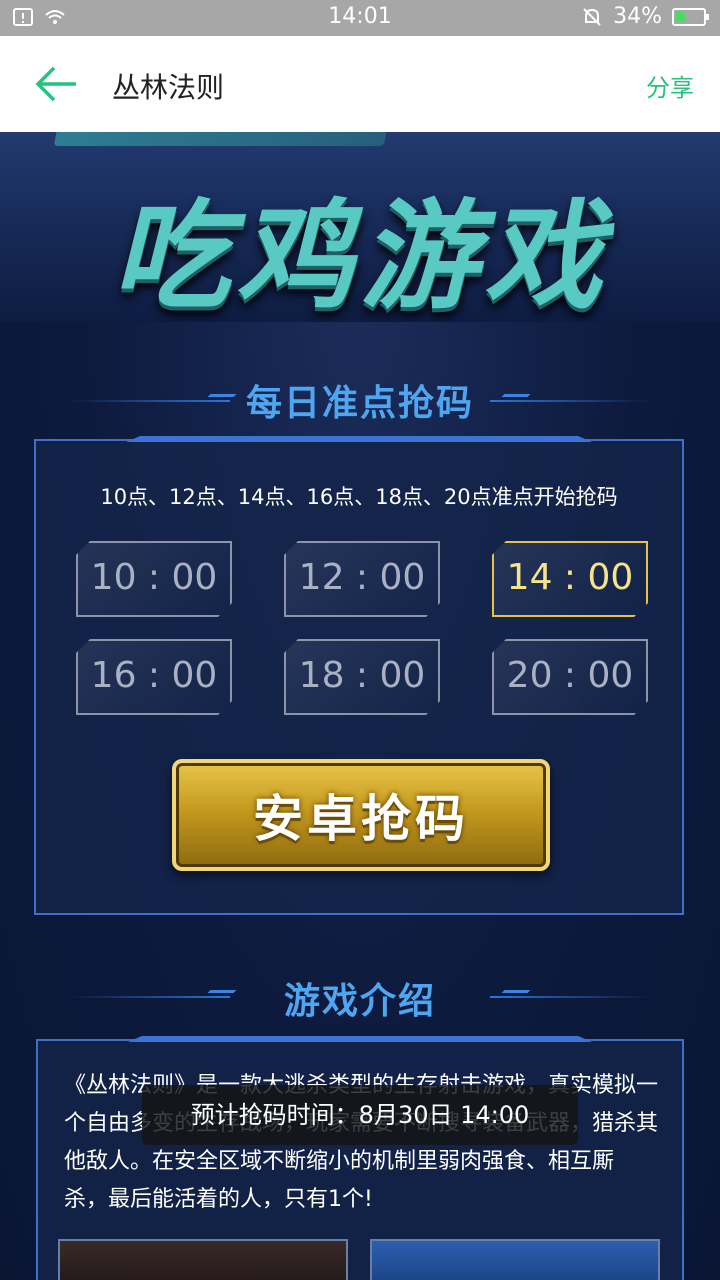 The height and width of the screenshot is (1280, 720). I want to click on time-slot-10: 10 : 00, so click(154, 579).